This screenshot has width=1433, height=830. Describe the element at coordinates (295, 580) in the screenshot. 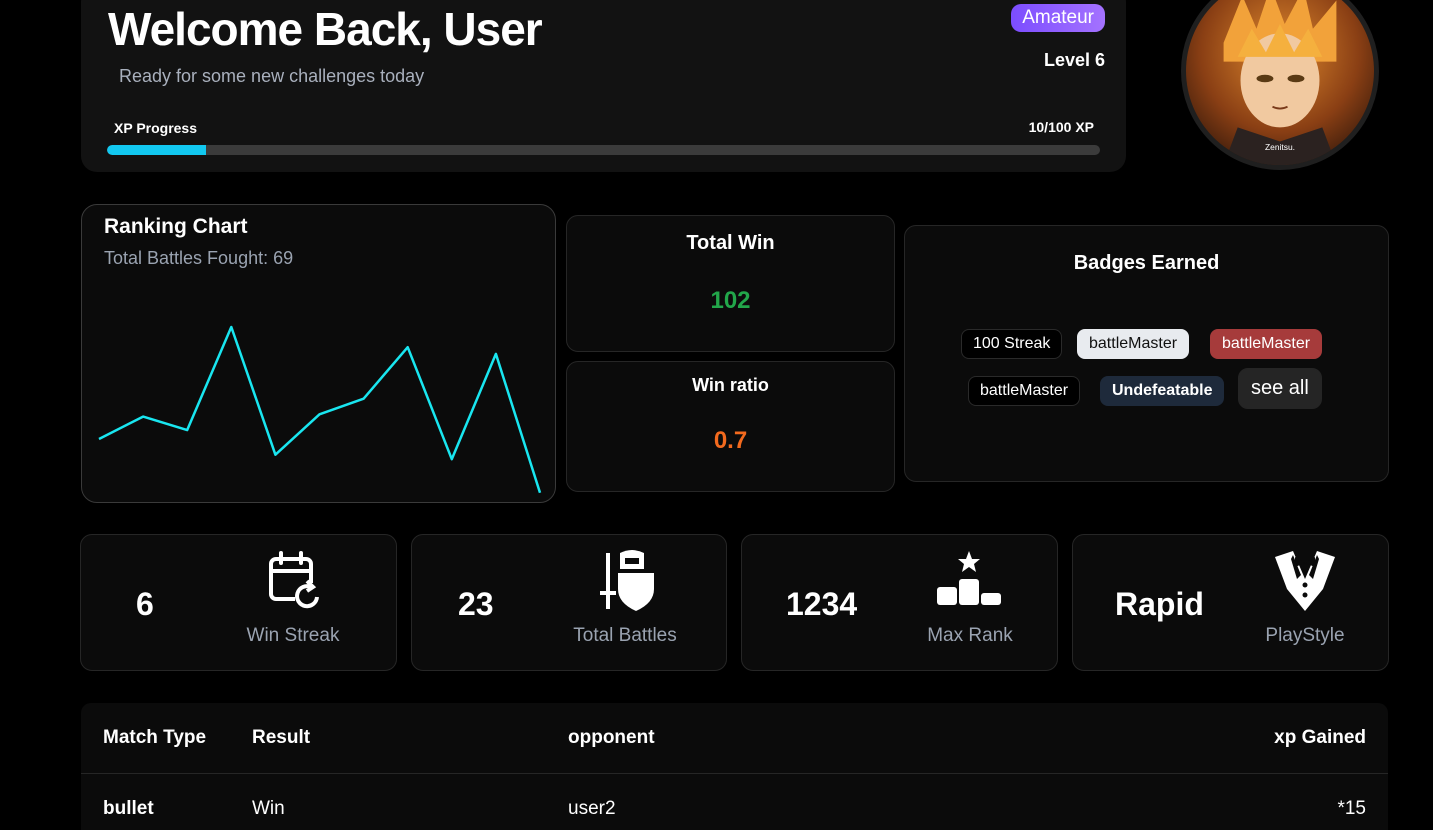

I see `calendar-refresh-icon` at that location.